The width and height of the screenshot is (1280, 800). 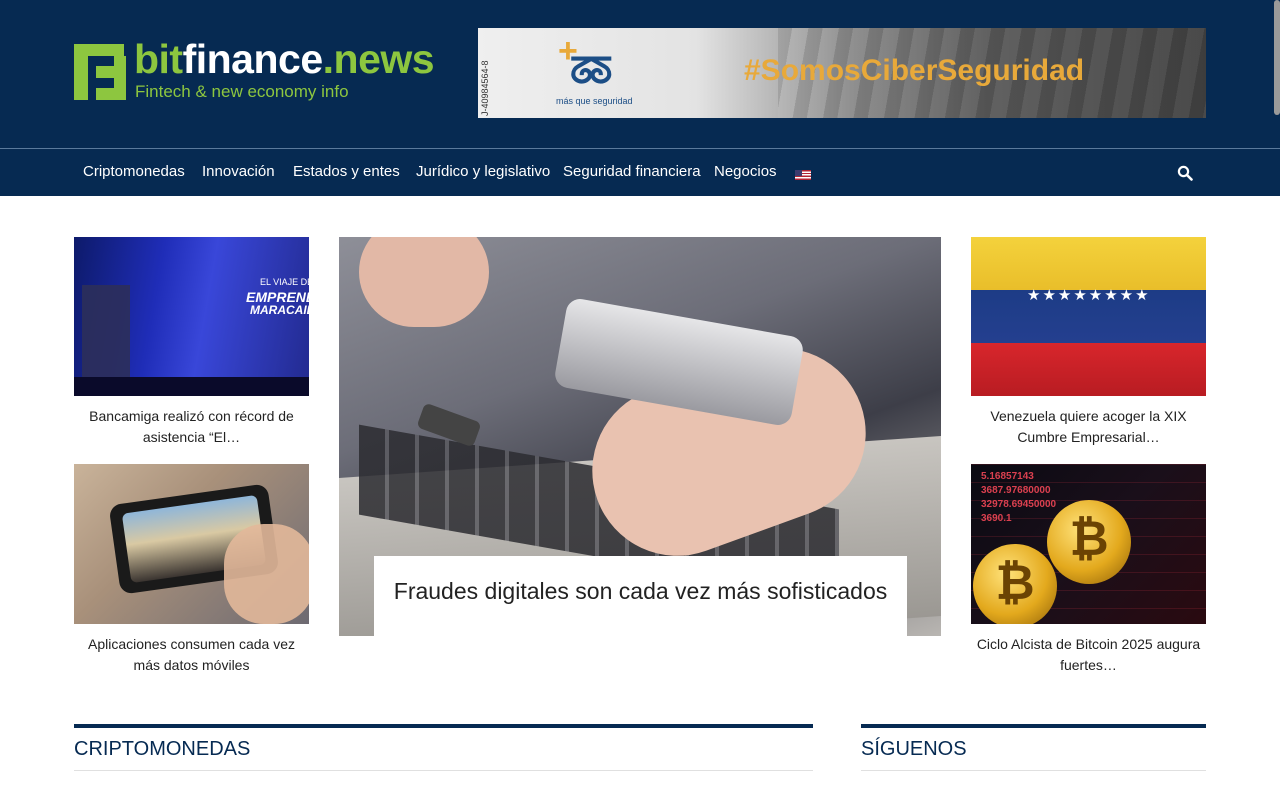 What do you see at coordinates (483, 171) in the screenshot?
I see `nav-item-juridico: Jurídico y legislativo` at bounding box center [483, 171].